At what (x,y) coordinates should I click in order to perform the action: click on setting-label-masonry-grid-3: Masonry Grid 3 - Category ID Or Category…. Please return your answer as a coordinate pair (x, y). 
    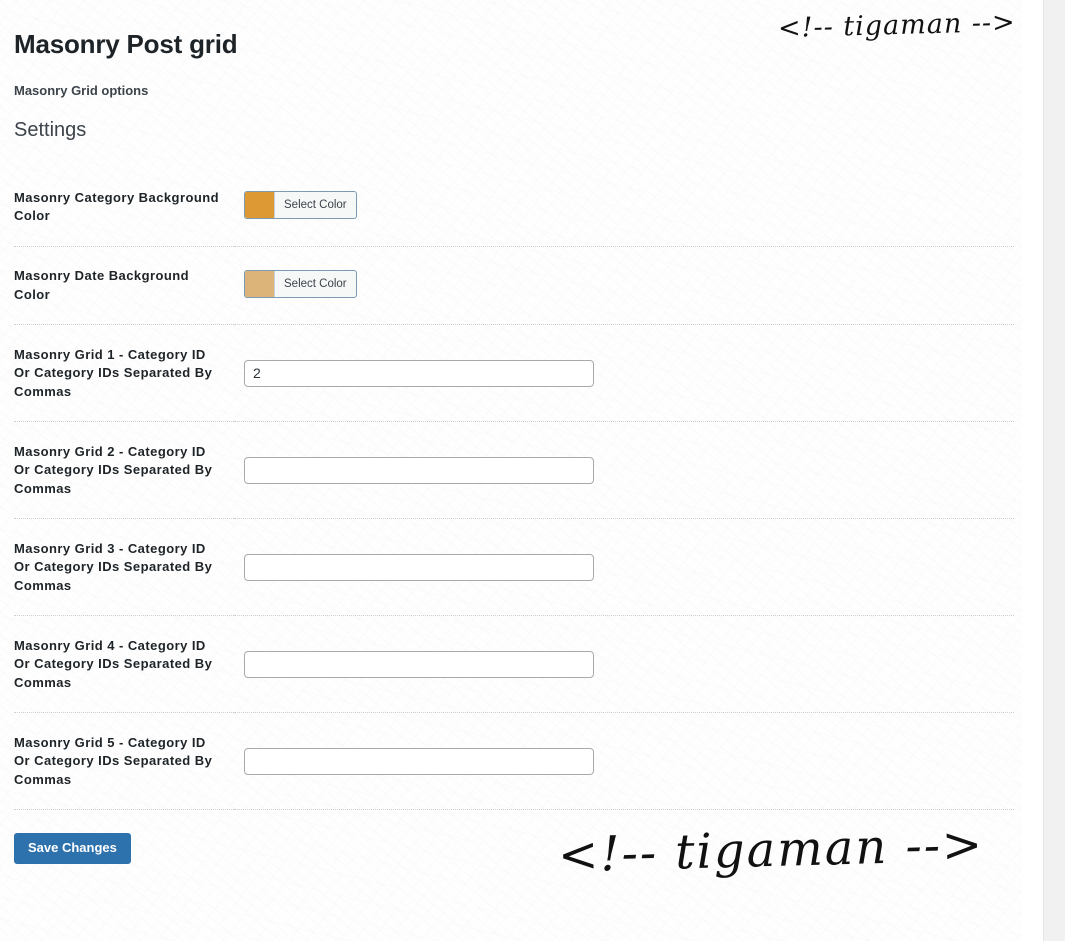
    Looking at the image, I should click on (113, 566).